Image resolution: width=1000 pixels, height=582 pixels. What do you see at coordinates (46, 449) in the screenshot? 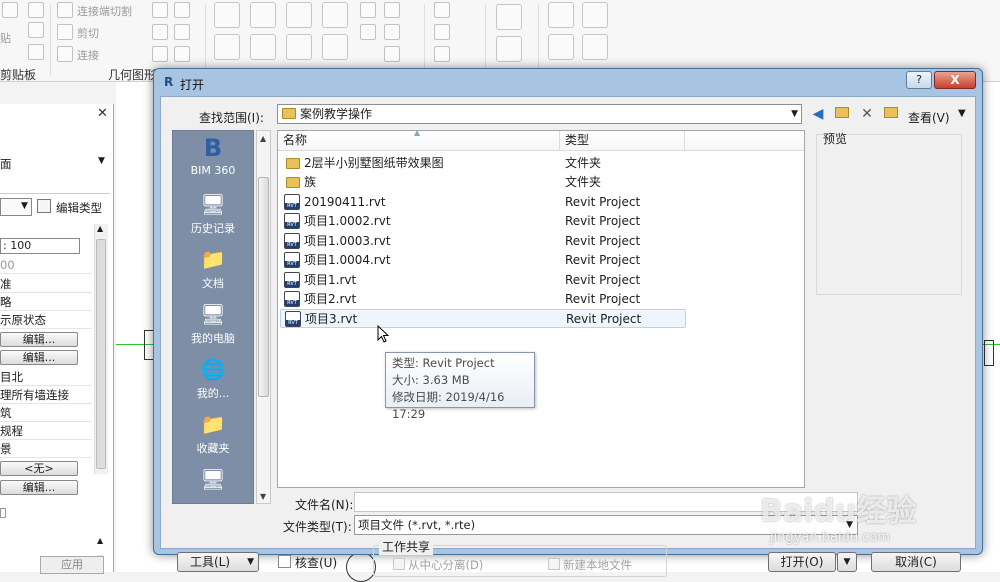
I see `property-row: 景` at bounding box center [46, 449].